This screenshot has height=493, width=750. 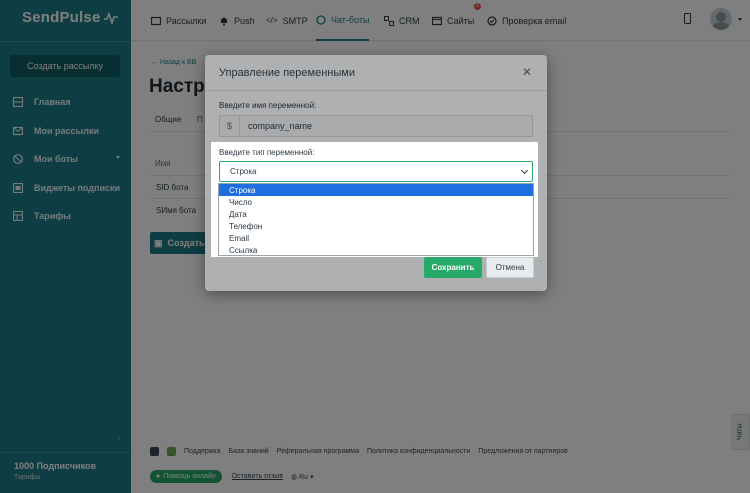 What do you see at coordinates (376, 214) in the screenshot?
I see `type-option-date: Дата` at bounding box center [376, 214].